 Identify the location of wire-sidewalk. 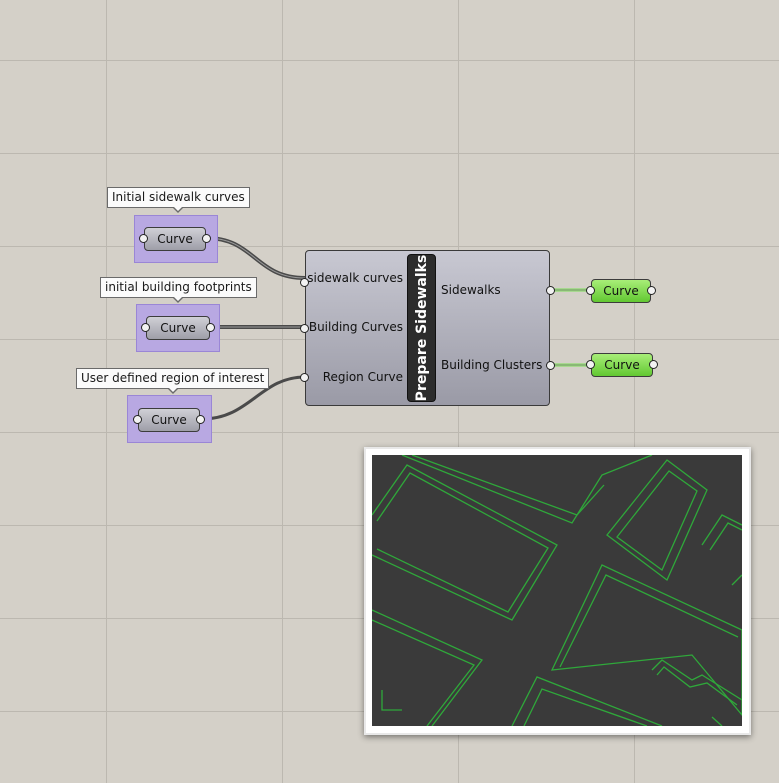
(255, 258).